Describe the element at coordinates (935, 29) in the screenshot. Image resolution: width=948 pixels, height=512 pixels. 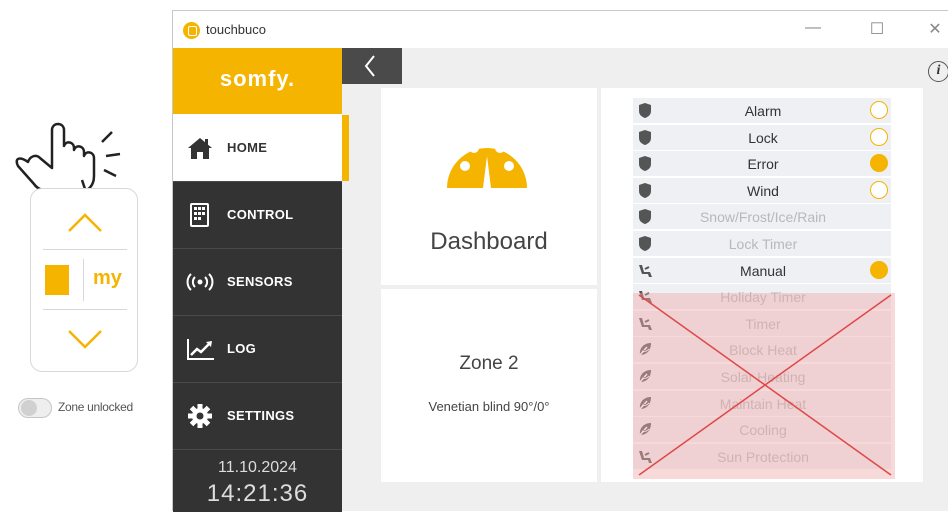
I see `close-button: ✕` at that location.